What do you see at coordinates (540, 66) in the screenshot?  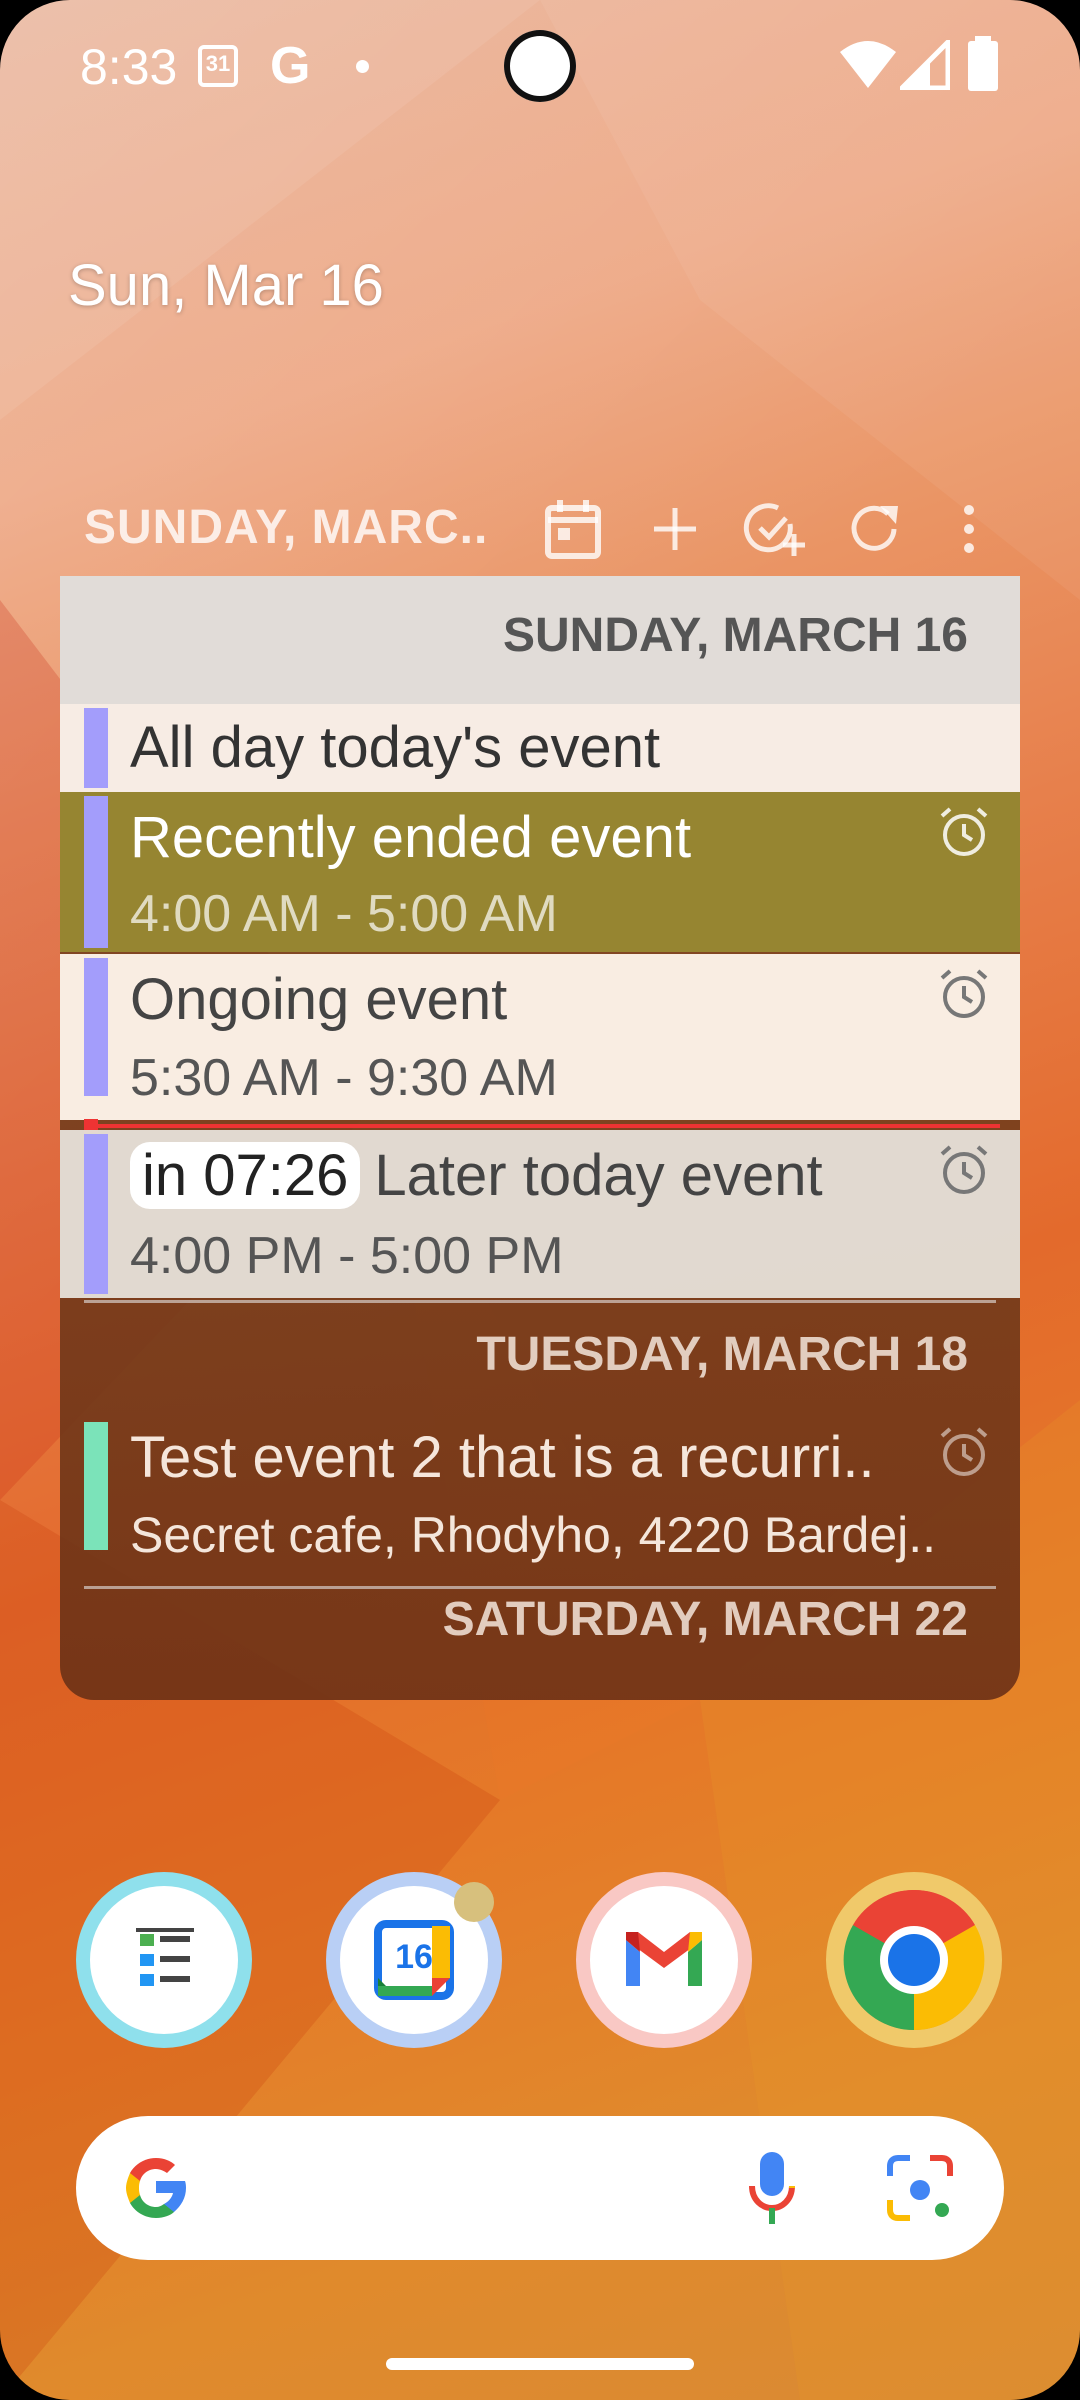 I see `camera-cutout` at bounding box center [540, 66].